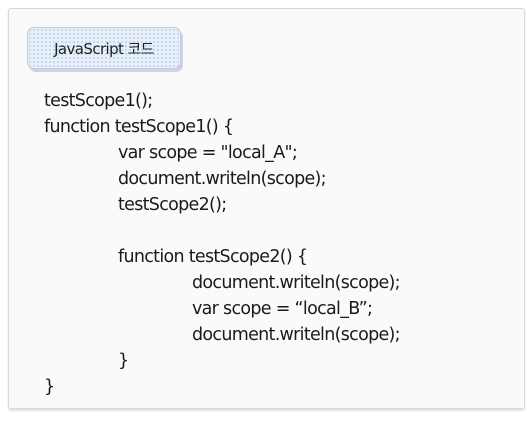 The image size is (527, 426). I want to click on code-line-8: document.writeln(scope);, so click(296, 283).